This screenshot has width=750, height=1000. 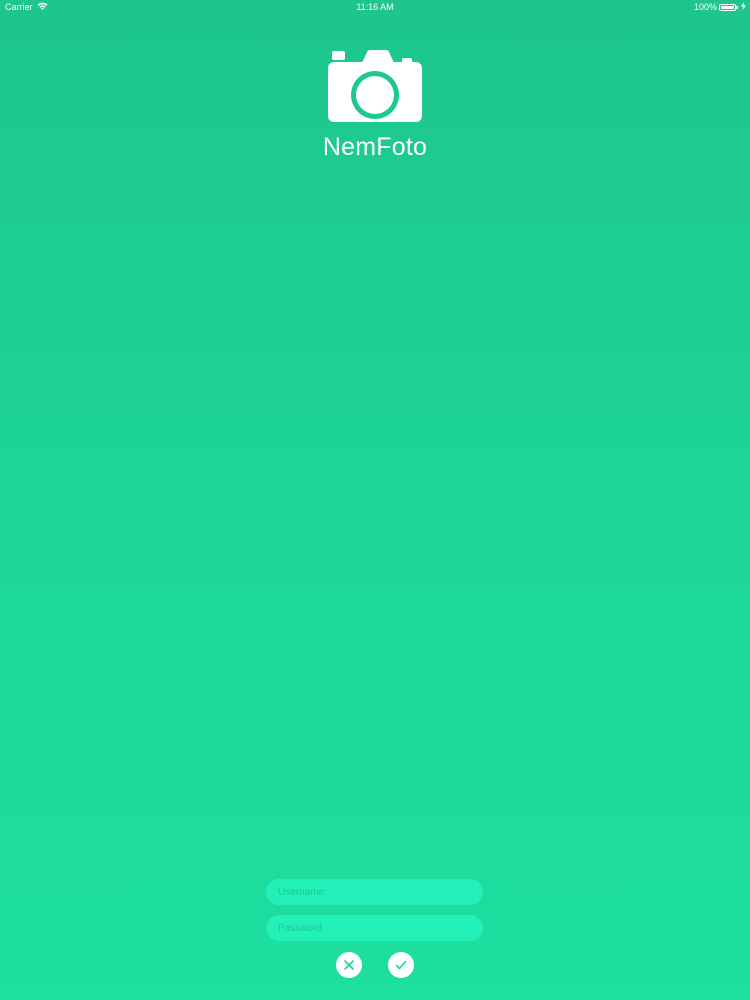 I want to click on cancel-button, so click(x=349, y=965).